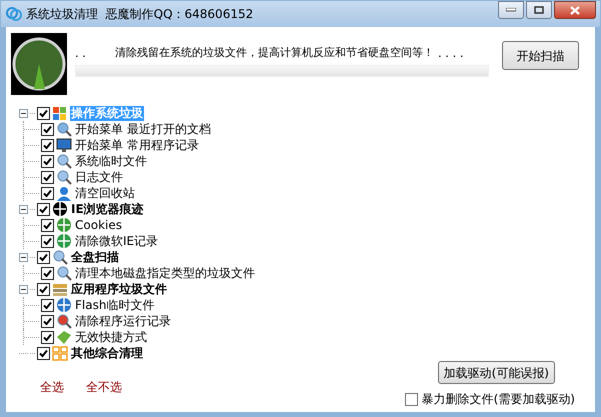  Describe the element at coordinates (95, 257) in the screenshot. I see `tree-group-label: 全盘扫描` at that location.